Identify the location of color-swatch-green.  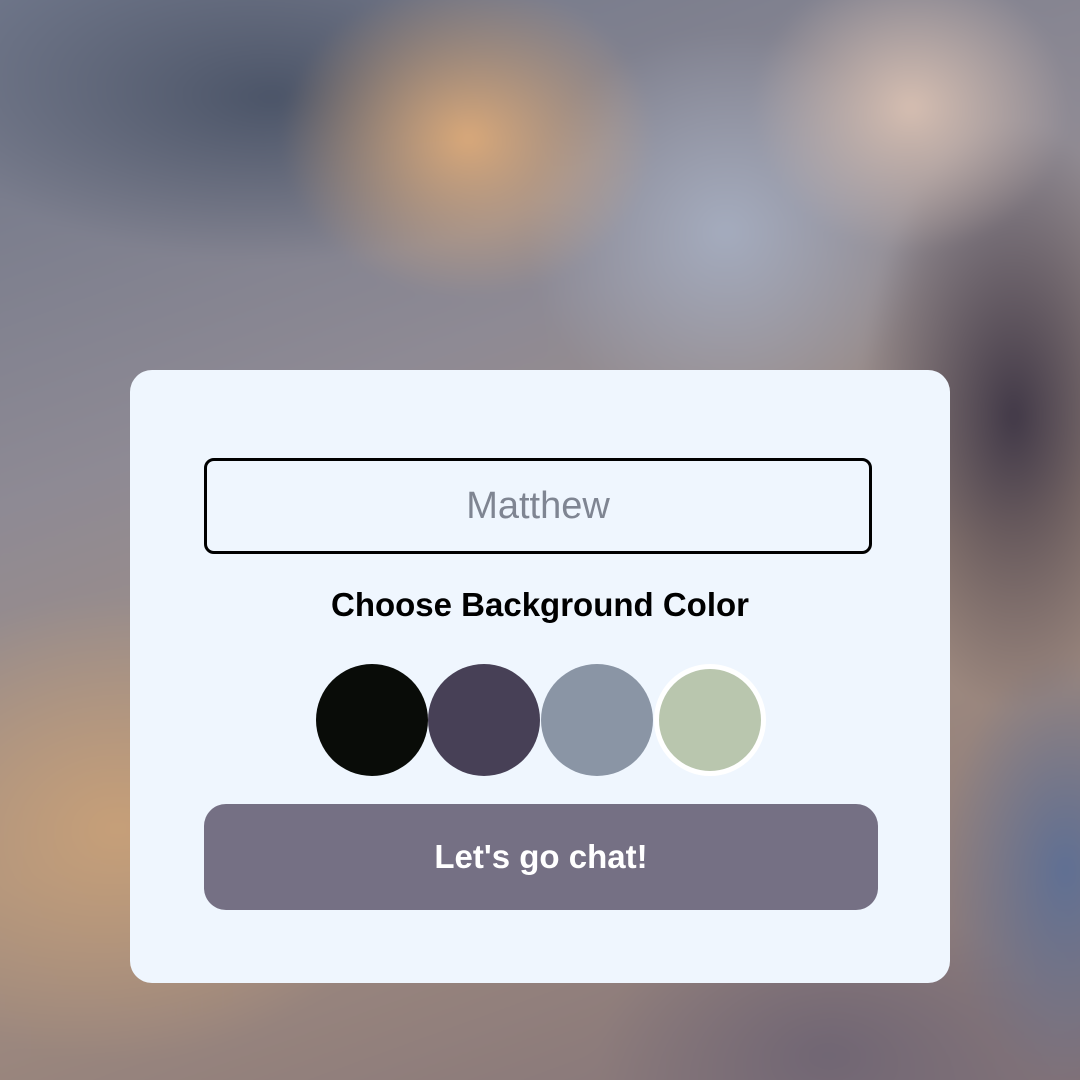
(710, 720).